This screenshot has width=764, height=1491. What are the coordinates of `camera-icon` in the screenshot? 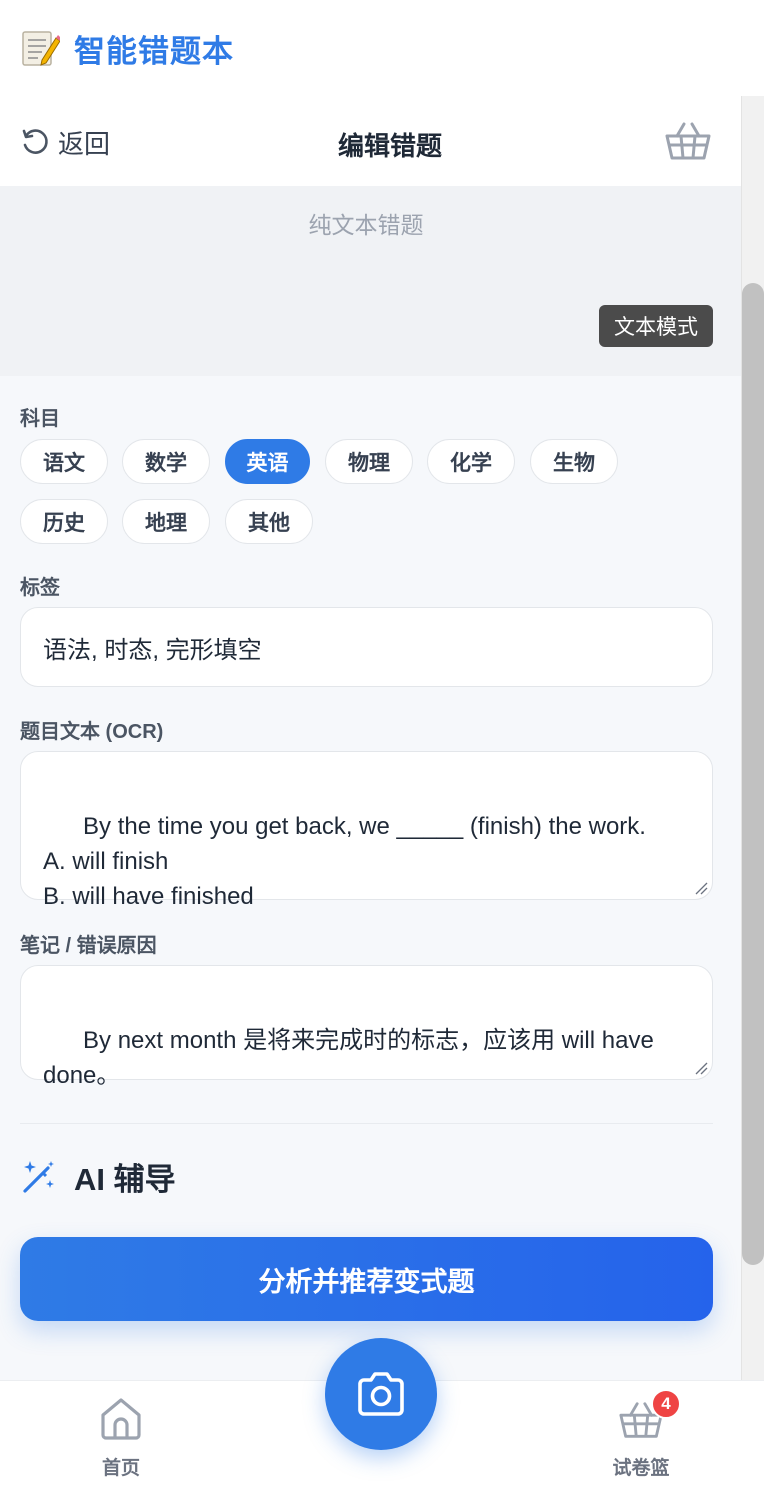 It's located at (381, 1394).